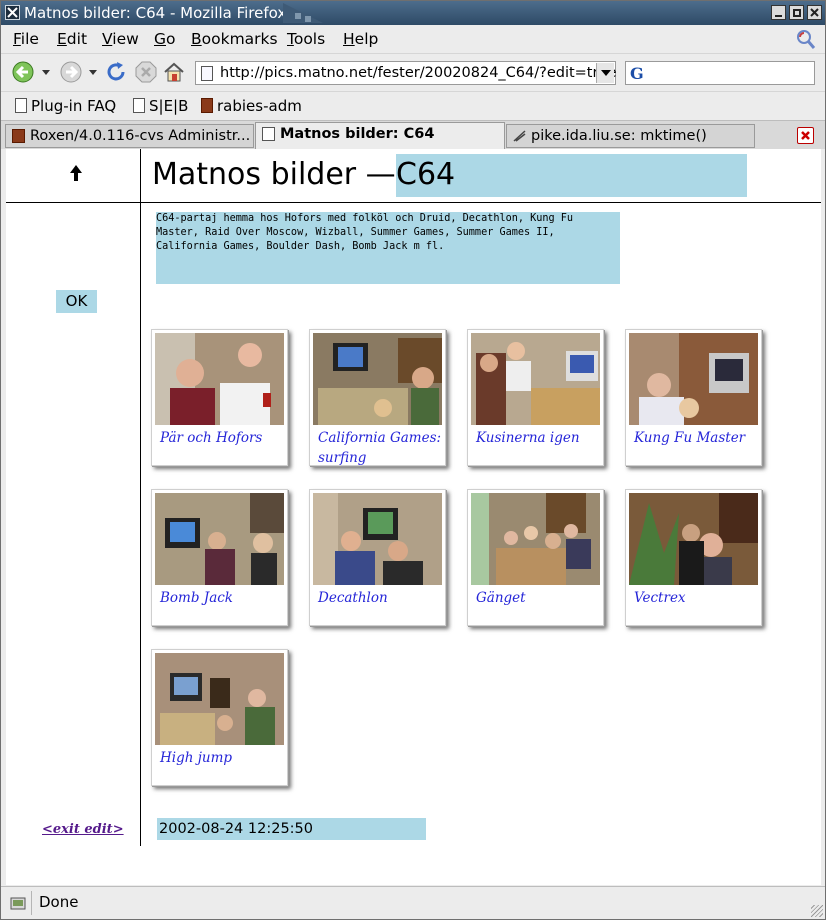 The image size is (826, 920). What do you see at coordinates (259, 106) in the screenshot?
I see `bookmark-label: rabies-adm` at bounding box center [259, 106].